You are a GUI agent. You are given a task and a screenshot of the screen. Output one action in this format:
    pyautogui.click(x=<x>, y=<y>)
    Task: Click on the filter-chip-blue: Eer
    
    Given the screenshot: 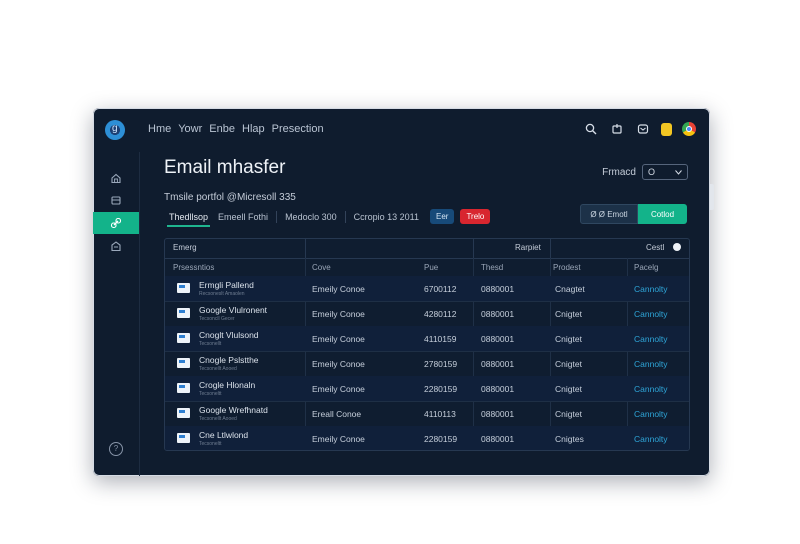 What is the action you would take?
    pyautogui.click(x=442, y=216)
    